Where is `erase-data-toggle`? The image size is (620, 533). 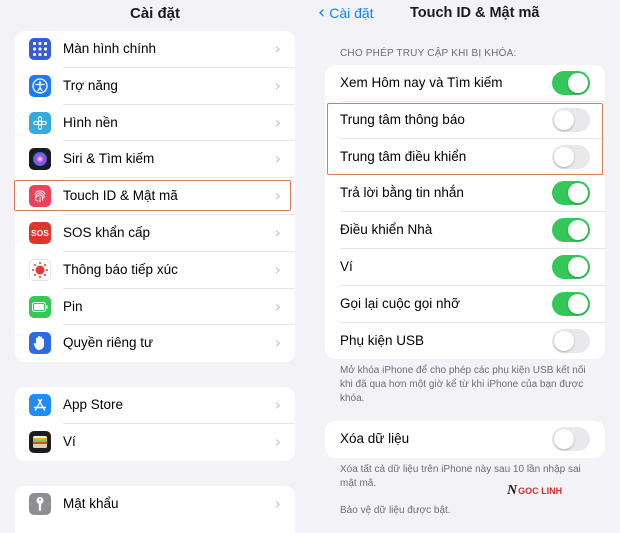 erase-data-toggle is located at coordinates (571, 439).